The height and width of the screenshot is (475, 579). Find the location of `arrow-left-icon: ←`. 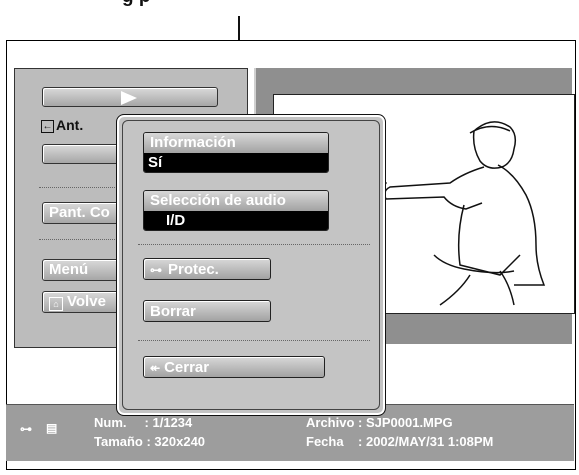

arrow-left-icon: ← is located at coordinates (47, 126).